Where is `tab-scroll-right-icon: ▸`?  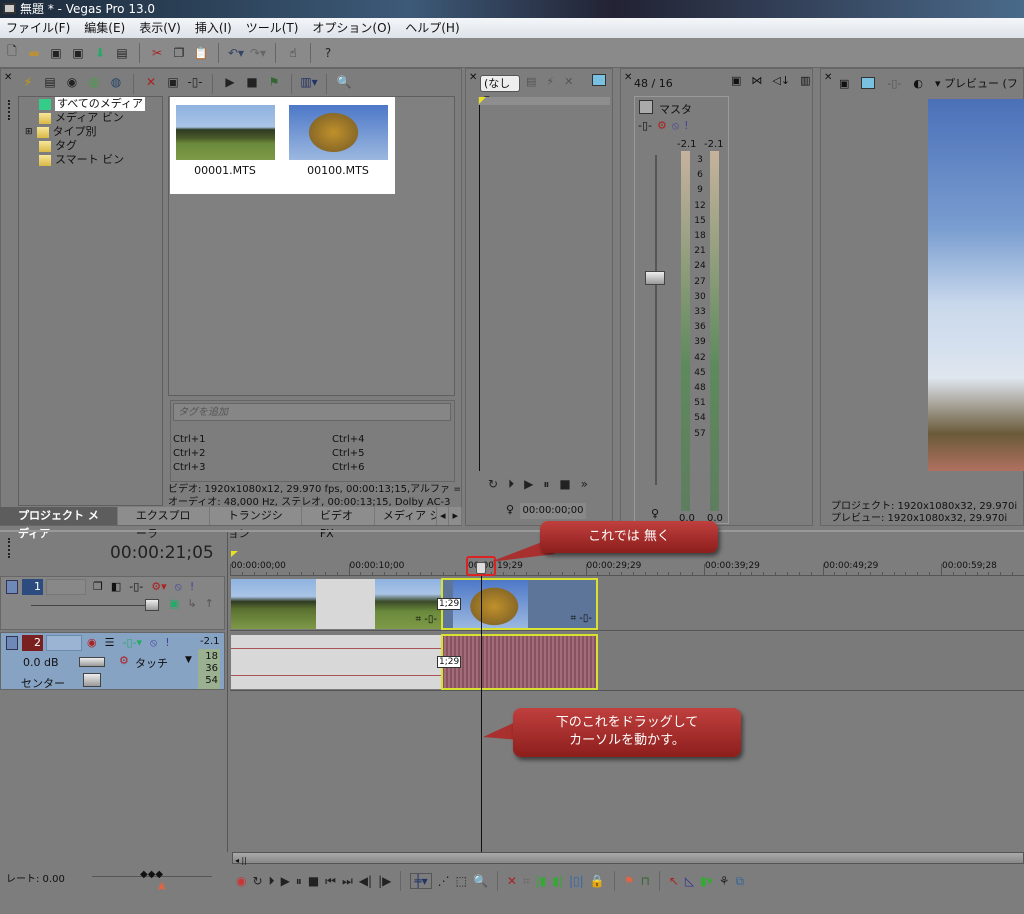 tab-scroll-right-icon: ▸ is located at coordinates (456, 516).